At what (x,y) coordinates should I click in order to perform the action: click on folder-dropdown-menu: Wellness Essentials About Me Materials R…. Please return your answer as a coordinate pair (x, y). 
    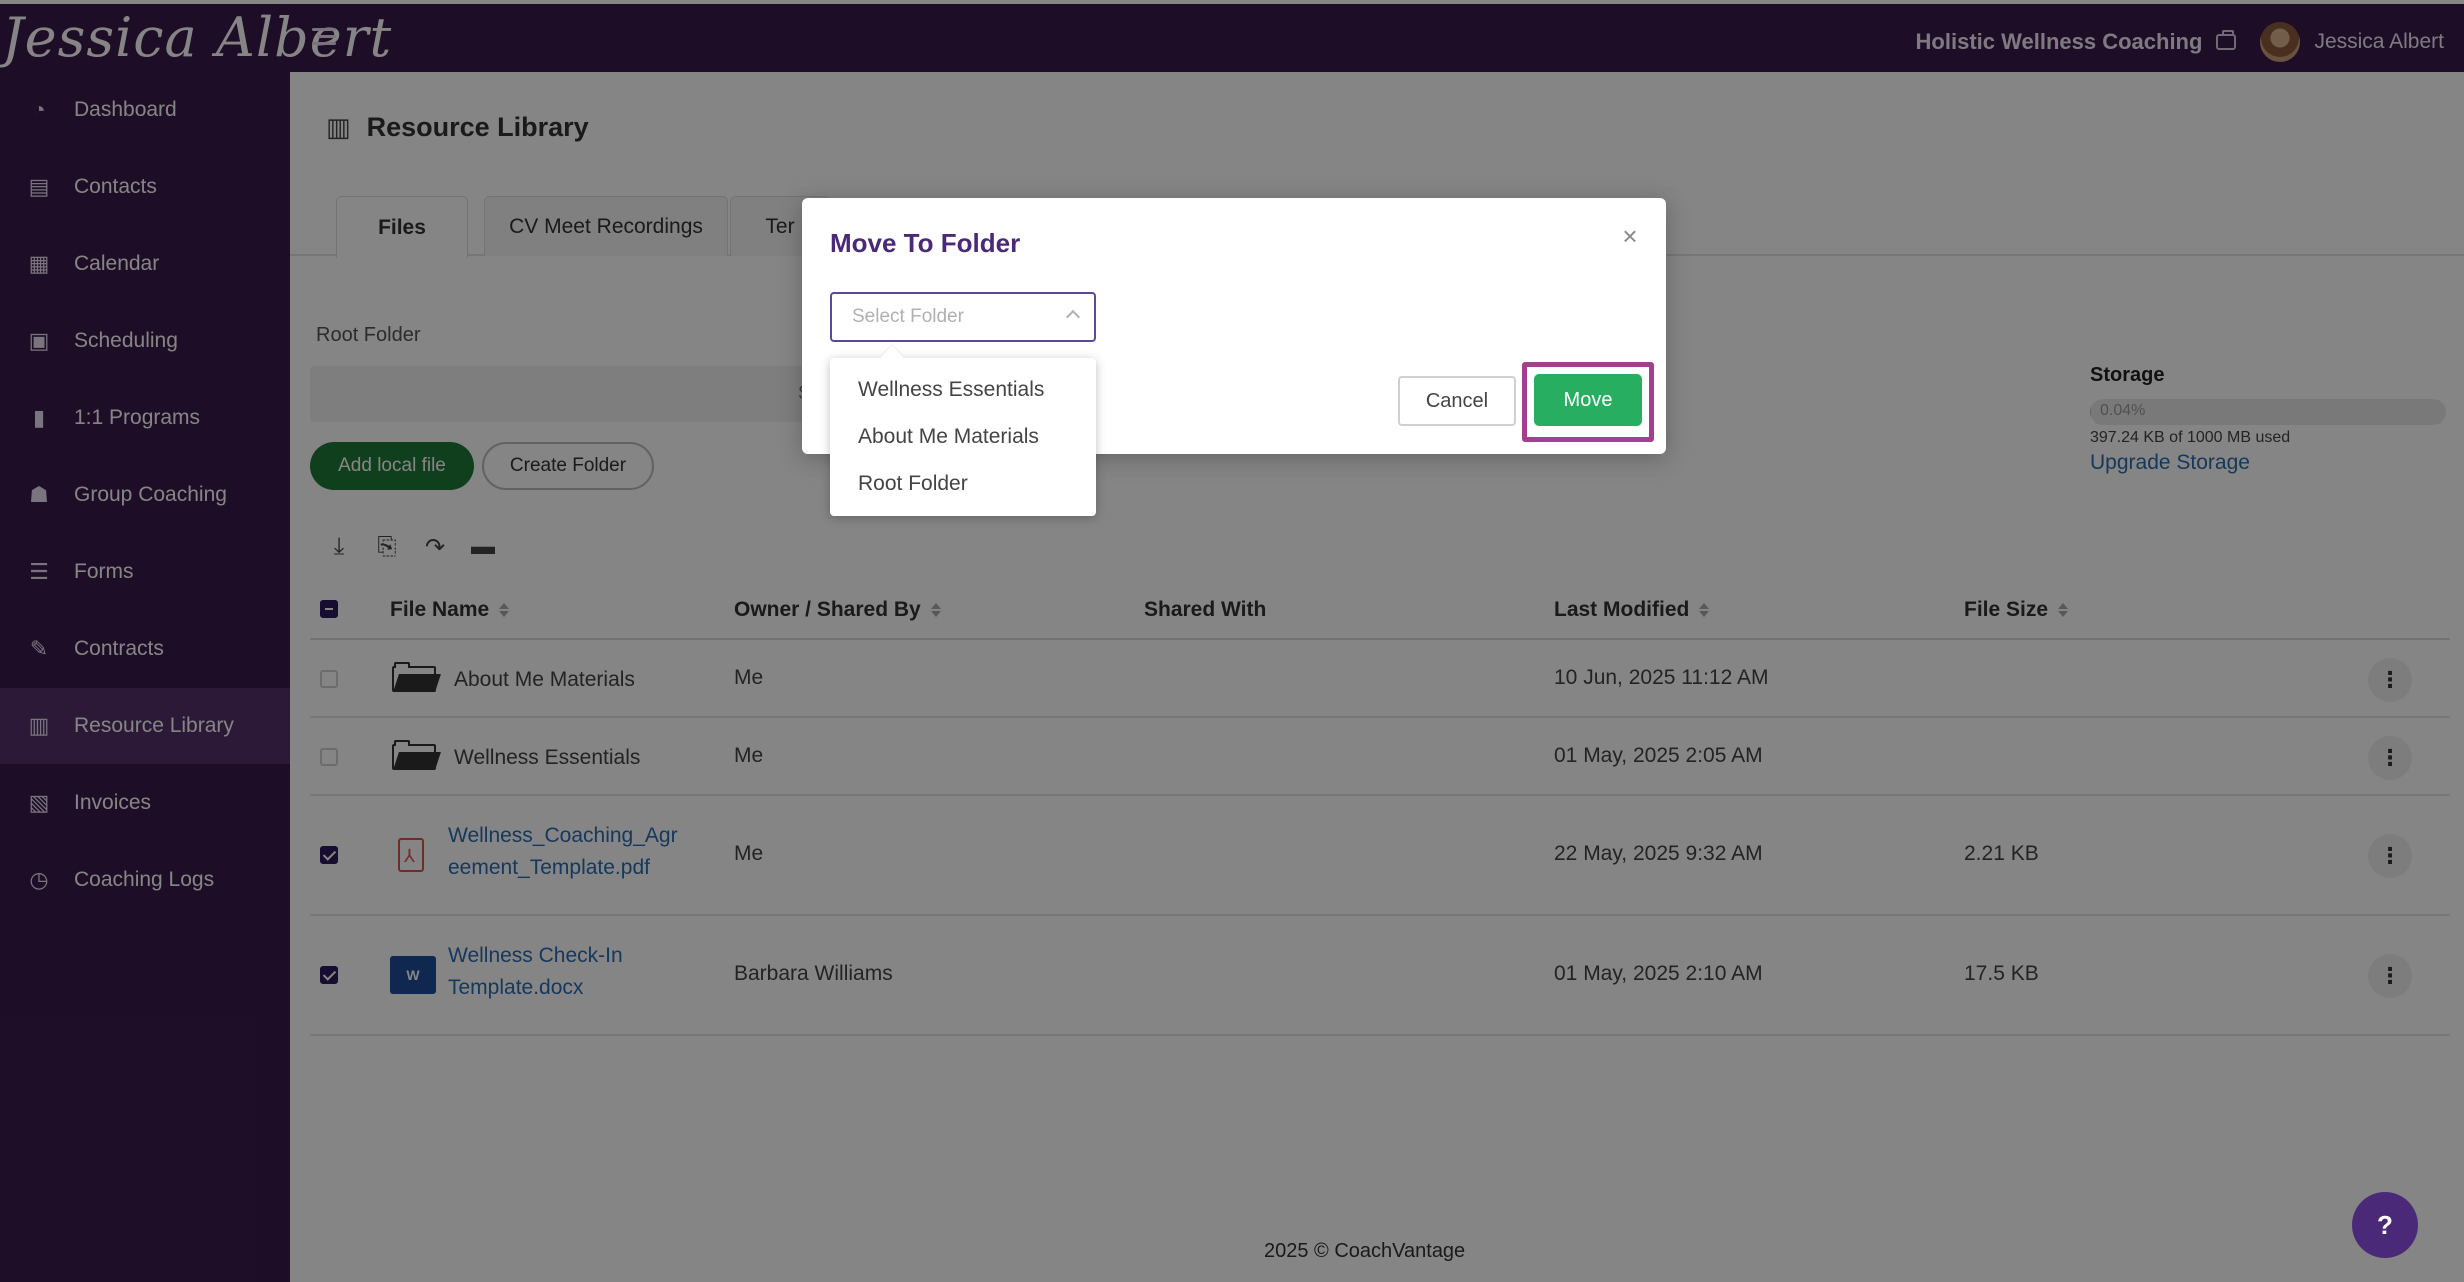
    Looking at the image, I should click on (963, 437).